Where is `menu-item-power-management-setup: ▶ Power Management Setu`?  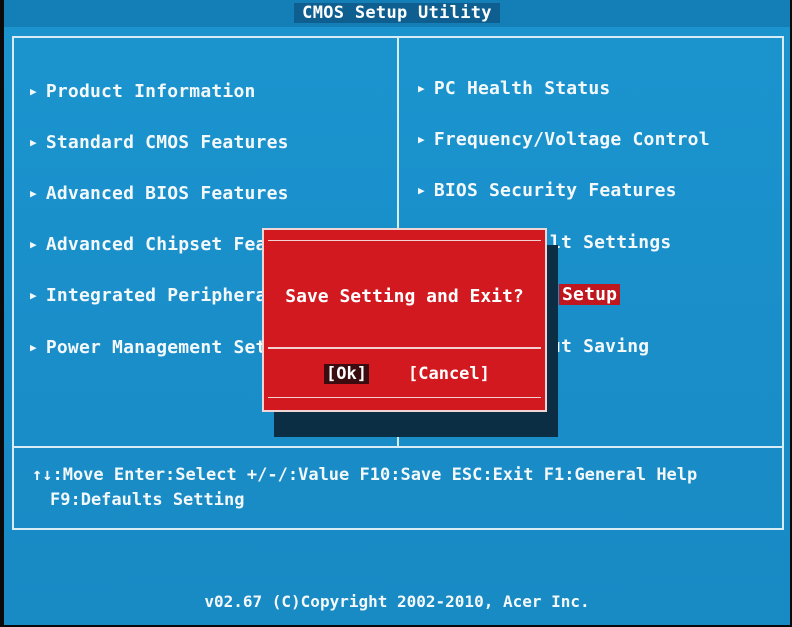
menu-item-power-management-setup: ▶ Power Management Setu is located at coordinates (154, 347).